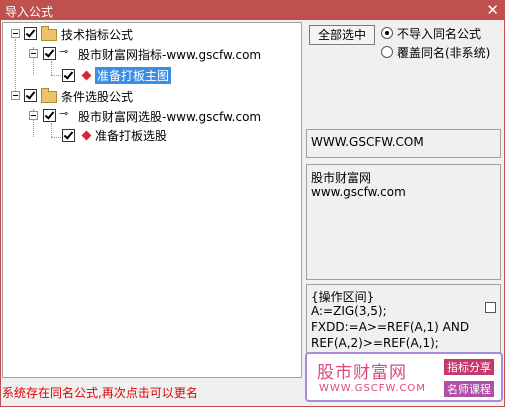 Image resolution: width=505 pixels, height=407 pixels. What do you see at coordinates (387, 33) in the screenshot?
I see `skip-duplicates-radio` at bounding box center [387, 33].